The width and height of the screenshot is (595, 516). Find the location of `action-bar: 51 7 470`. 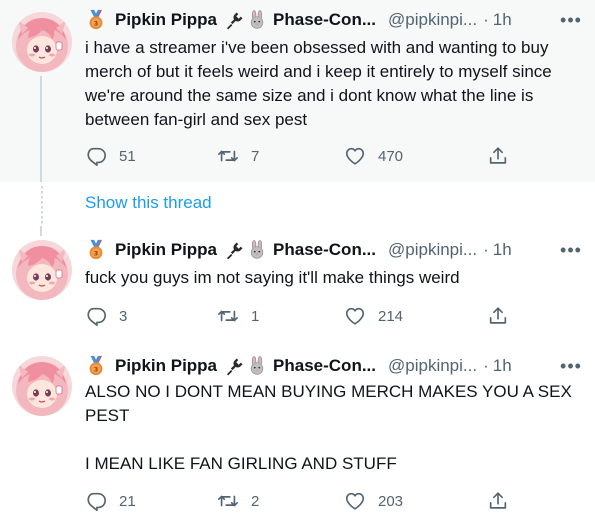

action-bar: 51 7 470 is located at coordinates (300, 157).